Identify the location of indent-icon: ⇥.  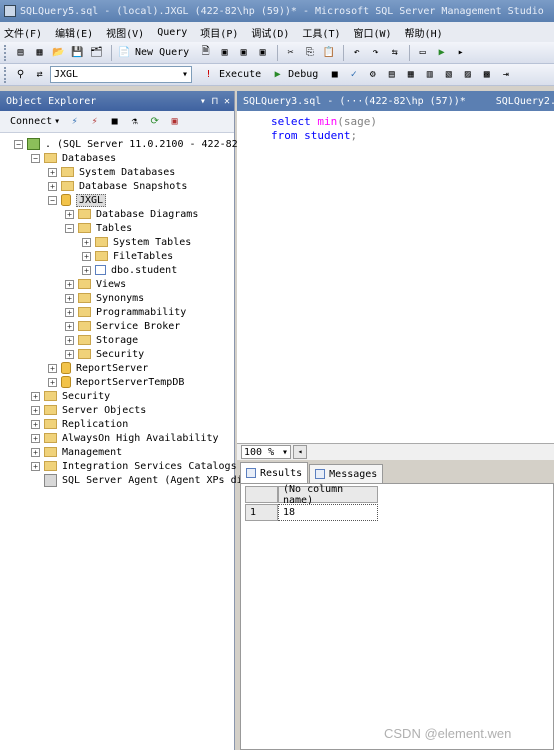
(505, 74).